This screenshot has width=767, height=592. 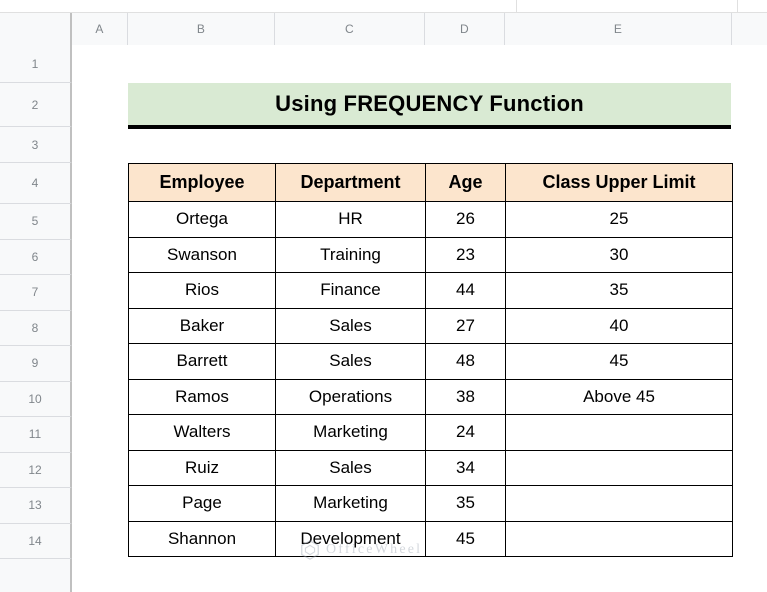 I want to click on row-header-7-label: 7, so click(x=35, y=292).